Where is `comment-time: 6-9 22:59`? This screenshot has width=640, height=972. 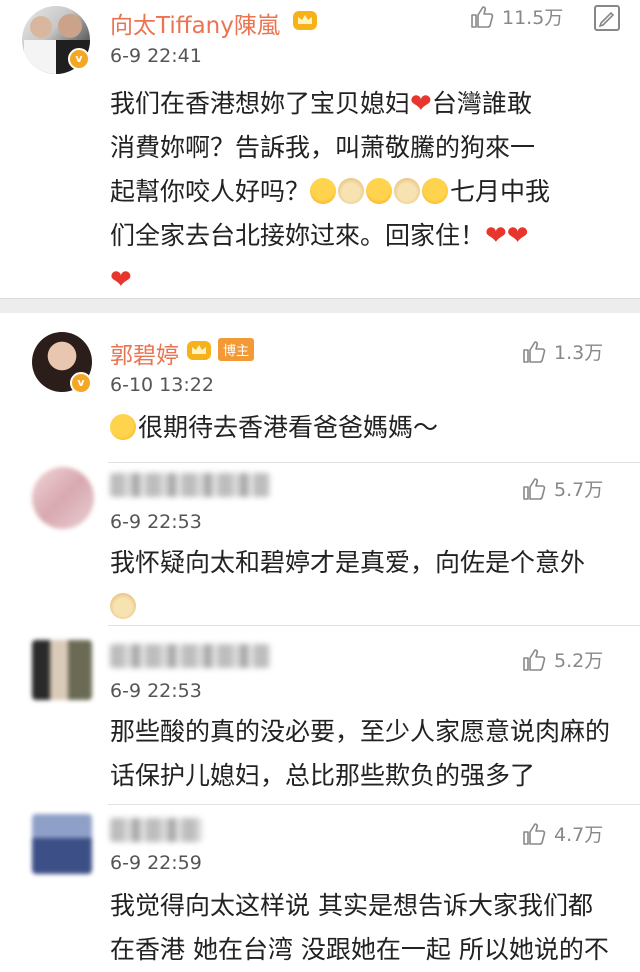
comment-time: 6-9 22:59 is located at coordinates (156, 863).